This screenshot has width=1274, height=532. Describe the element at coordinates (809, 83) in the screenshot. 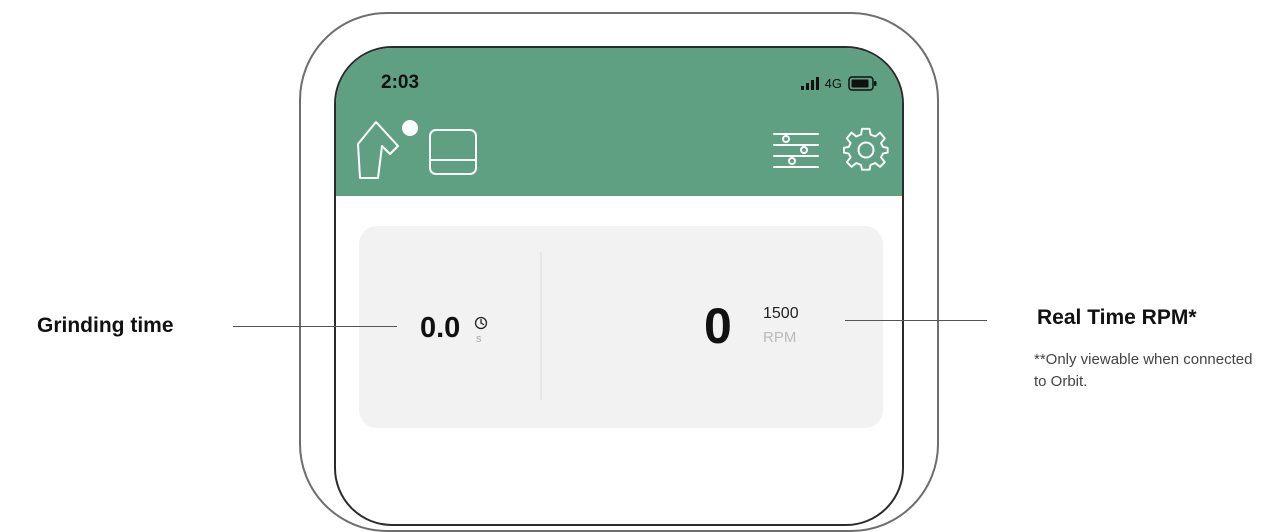

I see `signal-icon` at that location.